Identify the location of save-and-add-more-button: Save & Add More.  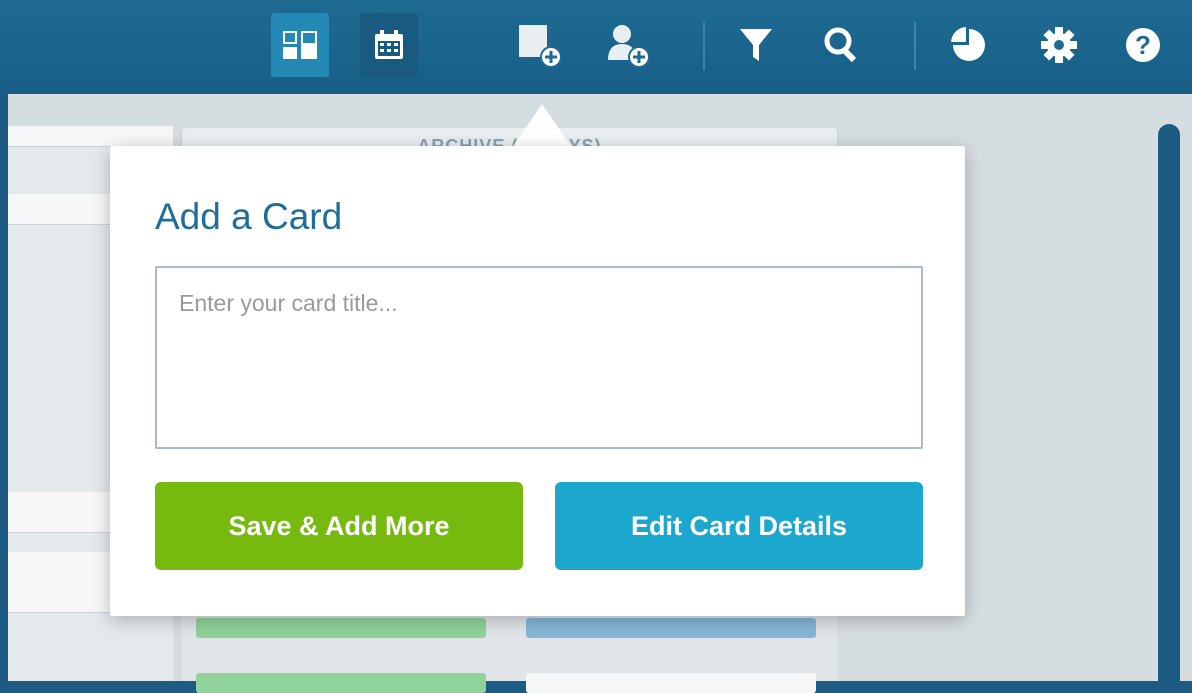
(339, 526).